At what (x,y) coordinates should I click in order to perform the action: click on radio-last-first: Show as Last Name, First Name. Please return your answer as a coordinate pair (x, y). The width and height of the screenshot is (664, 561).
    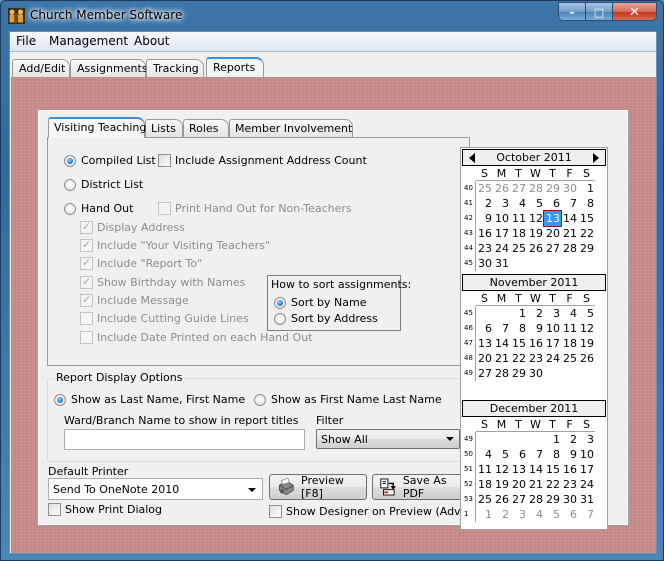
    Looking at the image, I should click on (149, 399).